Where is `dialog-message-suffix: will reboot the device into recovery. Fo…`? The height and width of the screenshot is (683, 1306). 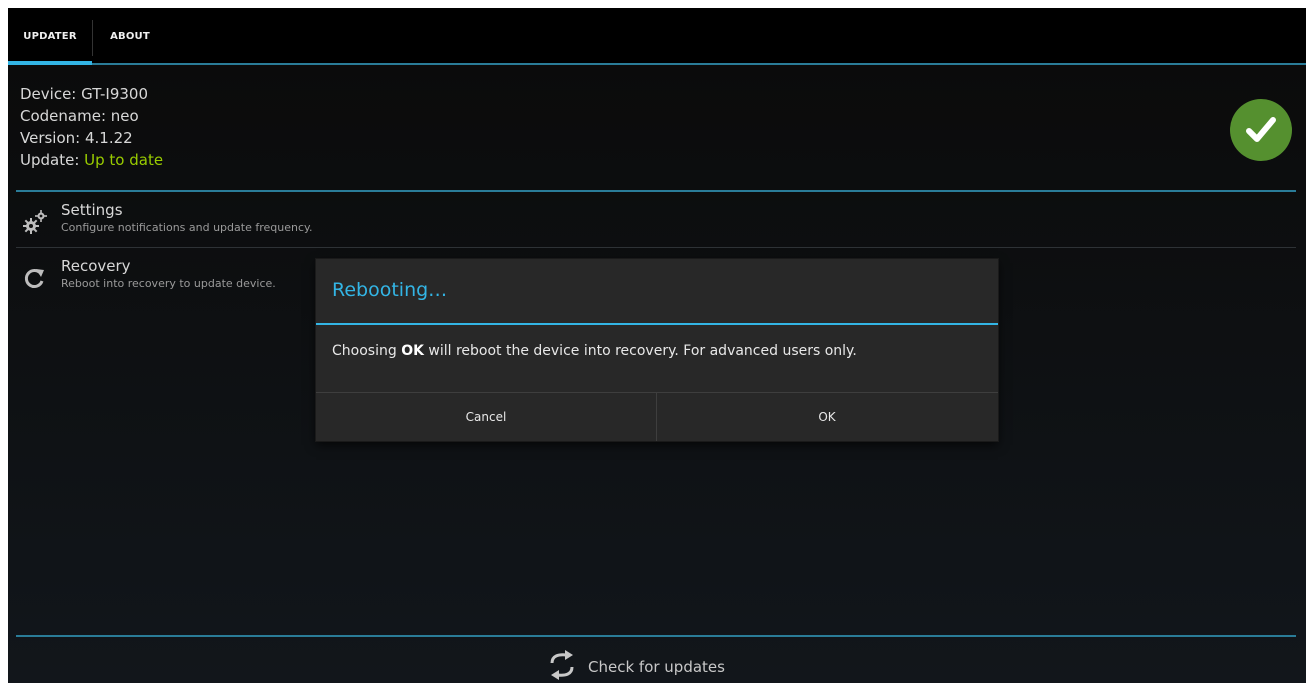 dialog-message-suffix: will reboot the device into recovery. Fo… is located at coordinates (640, 351).